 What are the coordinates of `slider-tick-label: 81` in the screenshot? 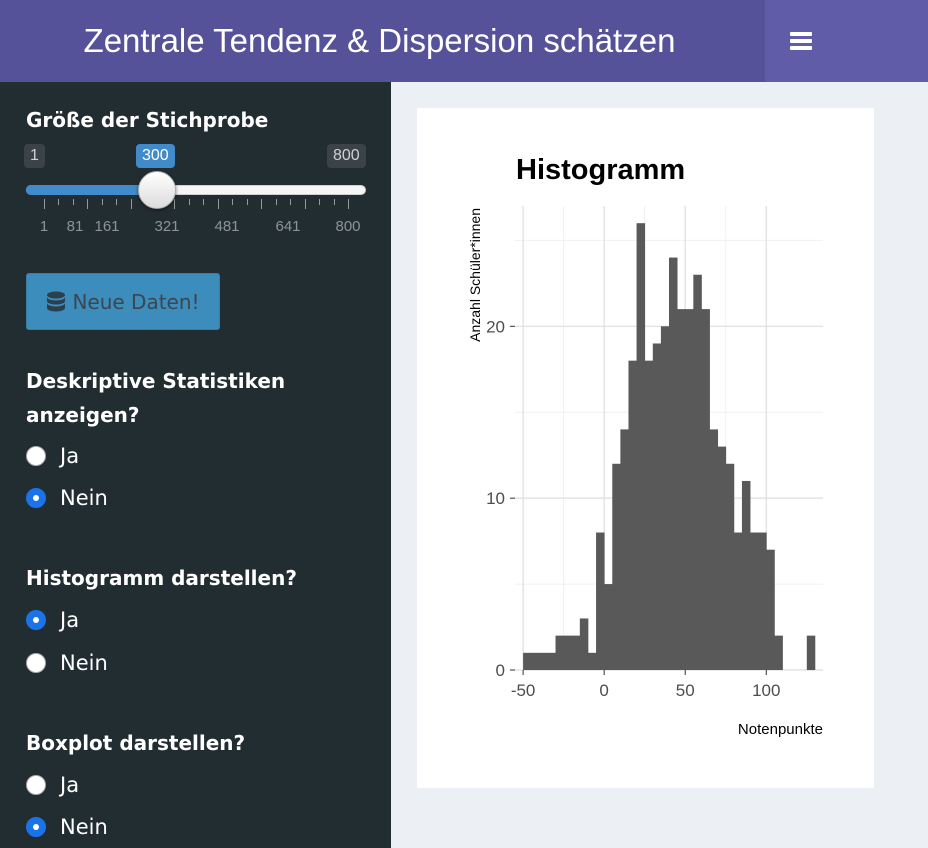 It's located at (75, 226).